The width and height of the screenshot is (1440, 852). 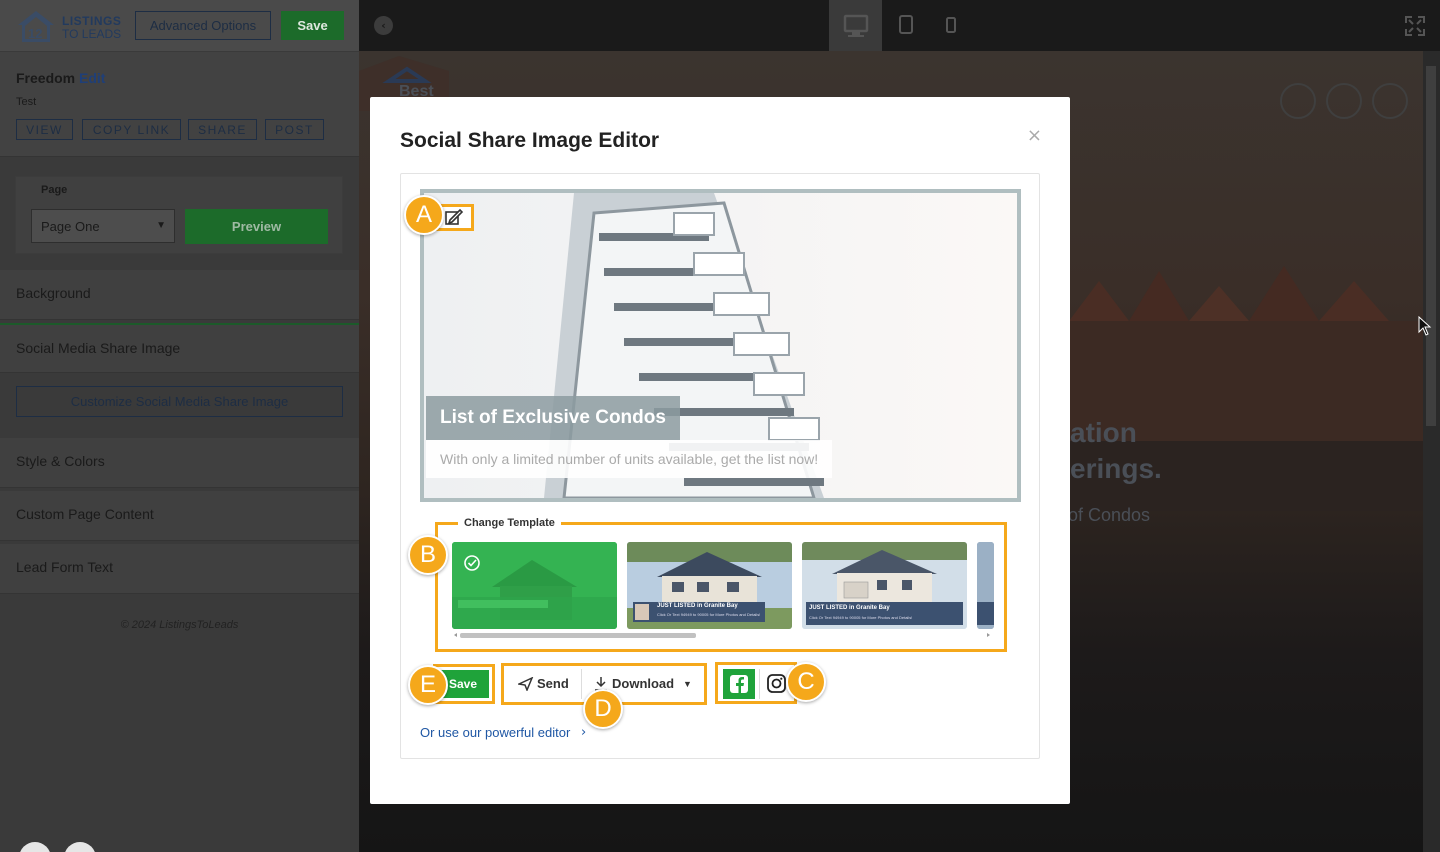 What do you see at coordinates (722, 635) in the screenshot?
I see `template-scrollbar` at bounding box center [722, 635].